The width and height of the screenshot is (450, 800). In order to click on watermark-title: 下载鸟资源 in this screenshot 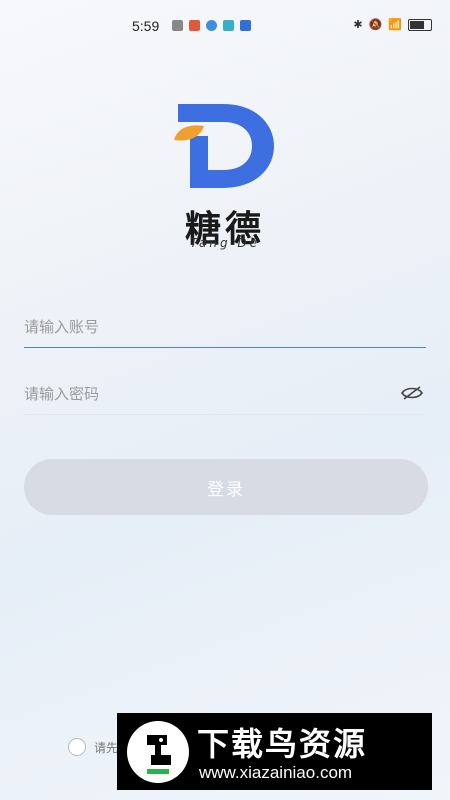, I will do `click(282, 744)`.